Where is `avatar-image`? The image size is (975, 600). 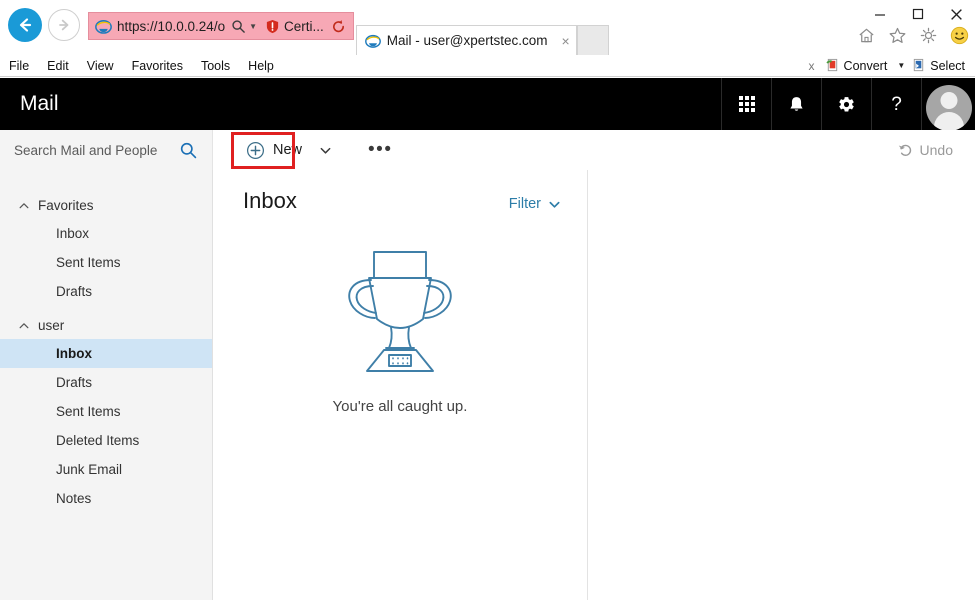 avatar-image is located at coordinates (948, 107).